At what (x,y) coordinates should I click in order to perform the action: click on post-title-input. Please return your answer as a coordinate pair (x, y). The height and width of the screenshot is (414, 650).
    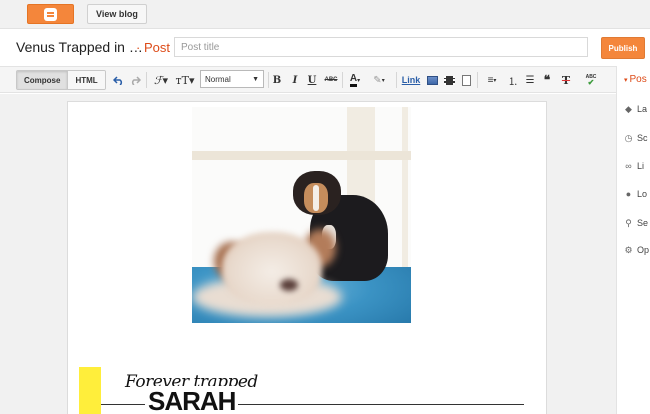
    Looking at the image, I should click on (381, 47).